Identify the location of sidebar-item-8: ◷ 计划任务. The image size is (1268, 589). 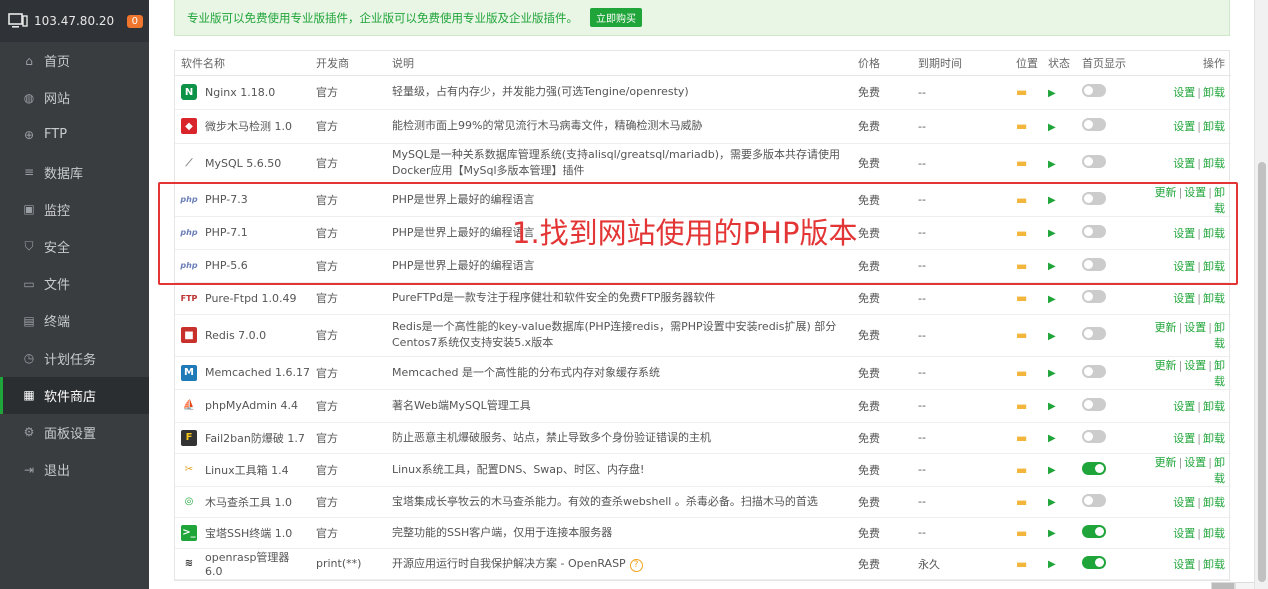
(74, 358).